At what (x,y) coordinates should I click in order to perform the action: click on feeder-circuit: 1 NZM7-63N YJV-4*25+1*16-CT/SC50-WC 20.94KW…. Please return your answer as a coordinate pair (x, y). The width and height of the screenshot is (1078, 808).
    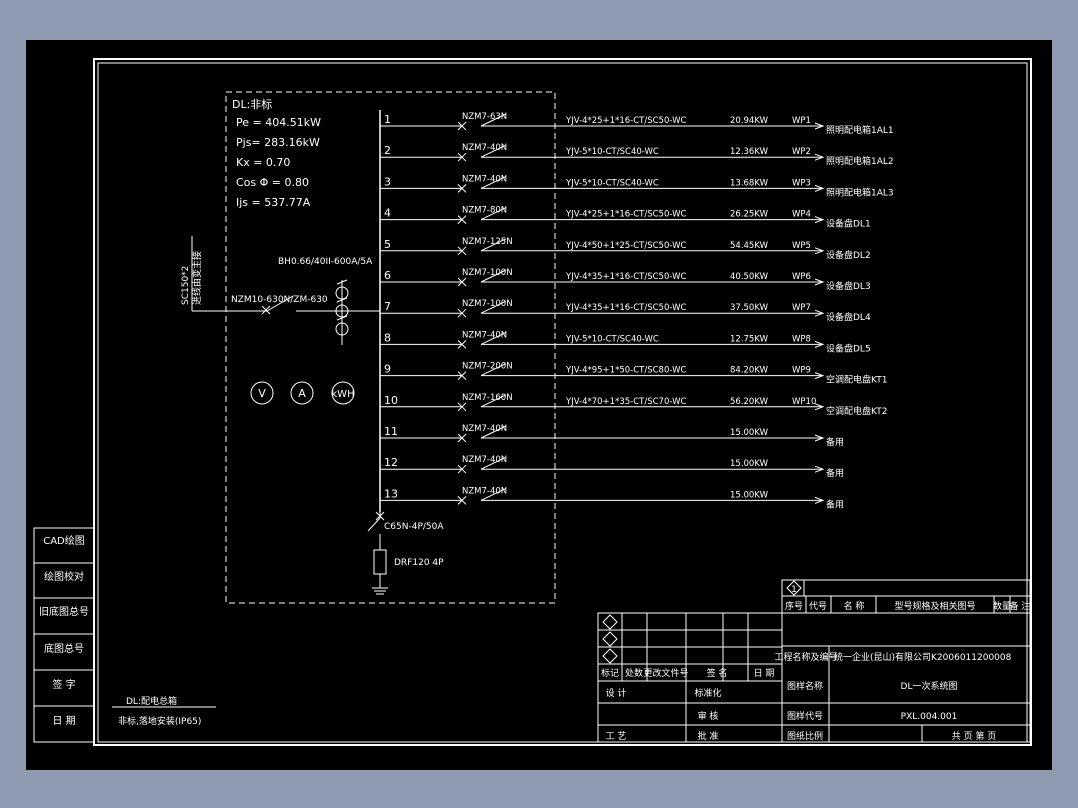
    Looking at the image, I should click on (637, 124).